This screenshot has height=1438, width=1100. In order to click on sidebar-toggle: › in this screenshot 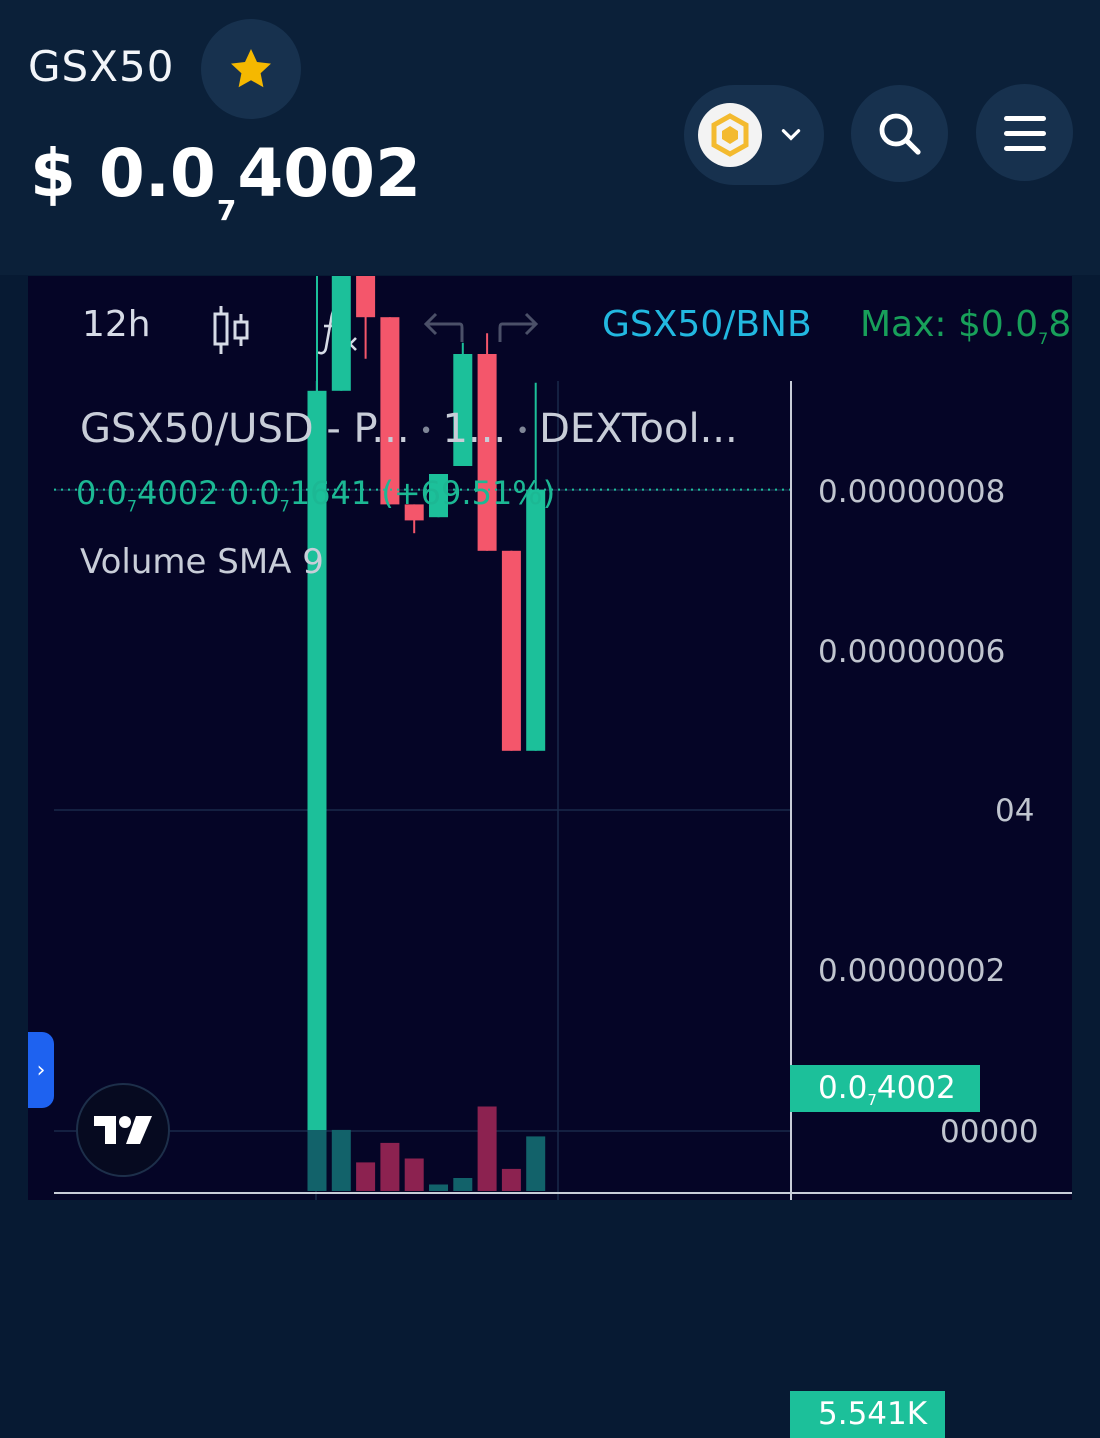, I will do `click(41, 1070)`.